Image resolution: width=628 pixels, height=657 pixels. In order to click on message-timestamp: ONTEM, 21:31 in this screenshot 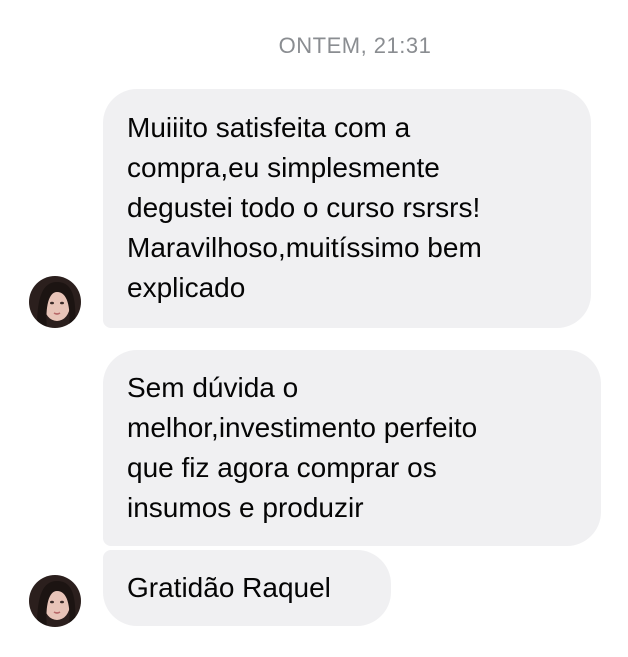, I will do `click(355, 45)`.